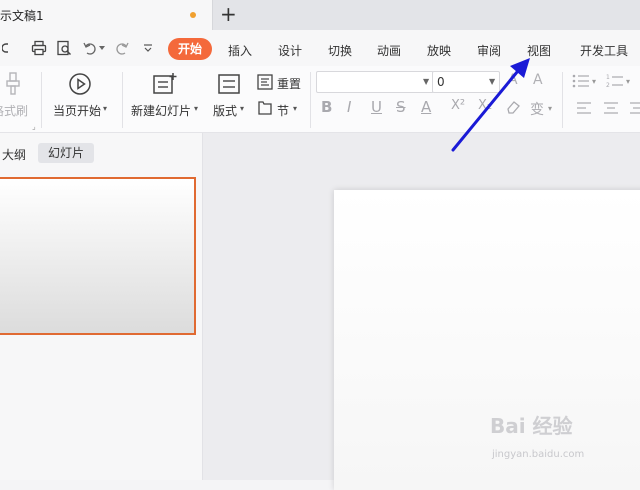 The image size is (640, 490). What do you see at coordinates (106, 15) in the screenshot?
I see `document-tab: 演示文稿1` at bounding box center [106, 15].